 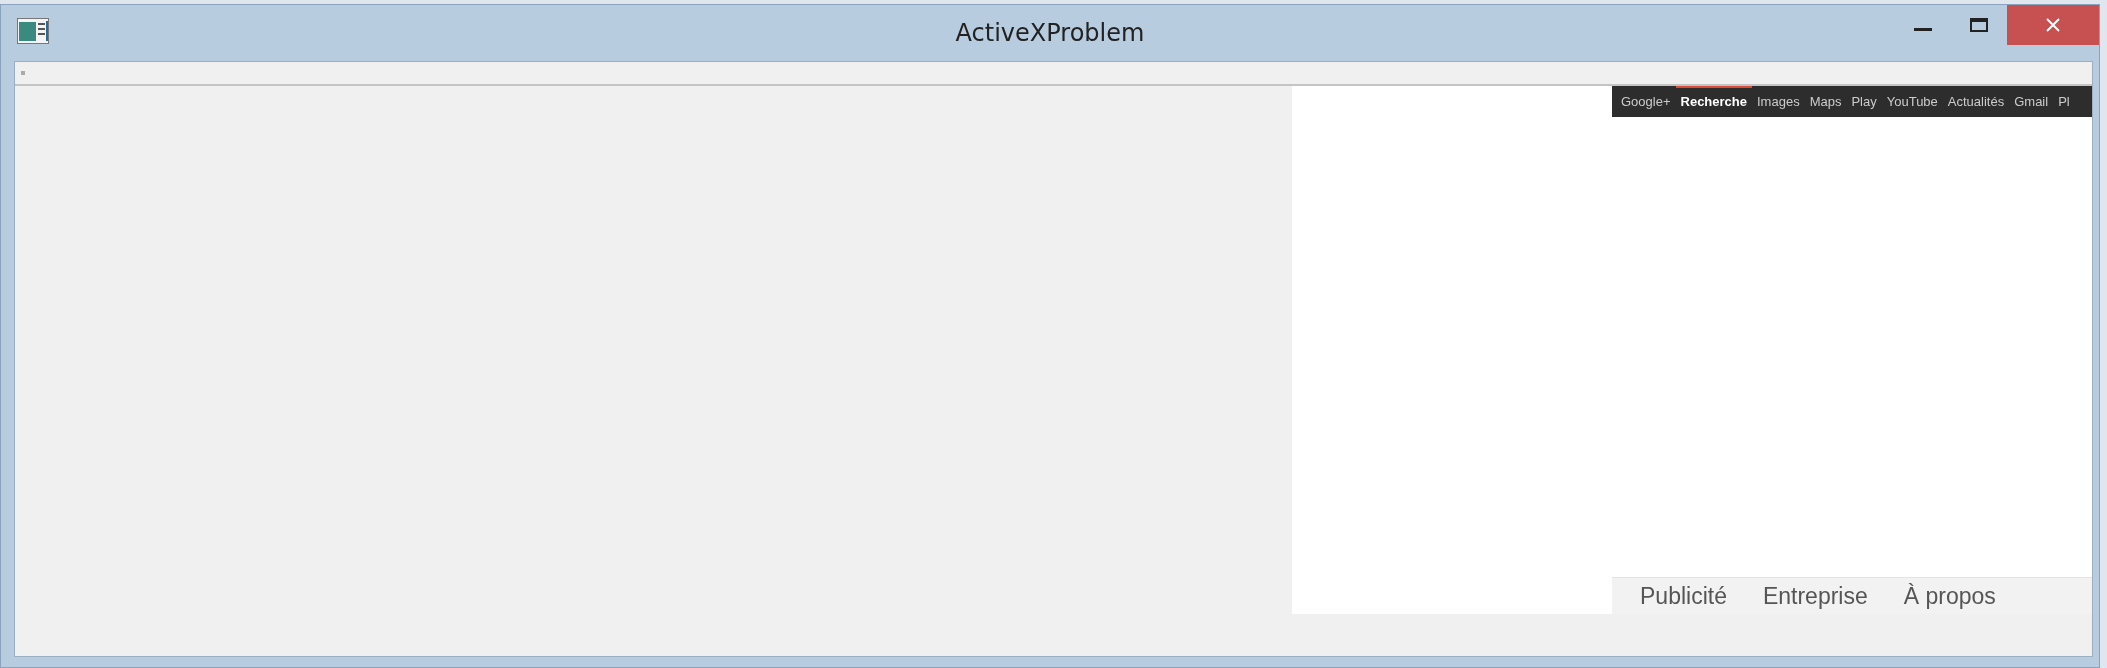 What do you see at coordinates (2053, 25) in the screenshot?
I see `close-icon` at bounding box center [2053, 25].